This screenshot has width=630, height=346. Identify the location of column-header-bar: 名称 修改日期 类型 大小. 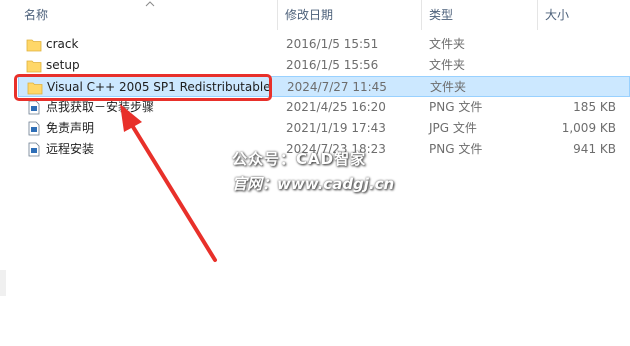
(315, 15).